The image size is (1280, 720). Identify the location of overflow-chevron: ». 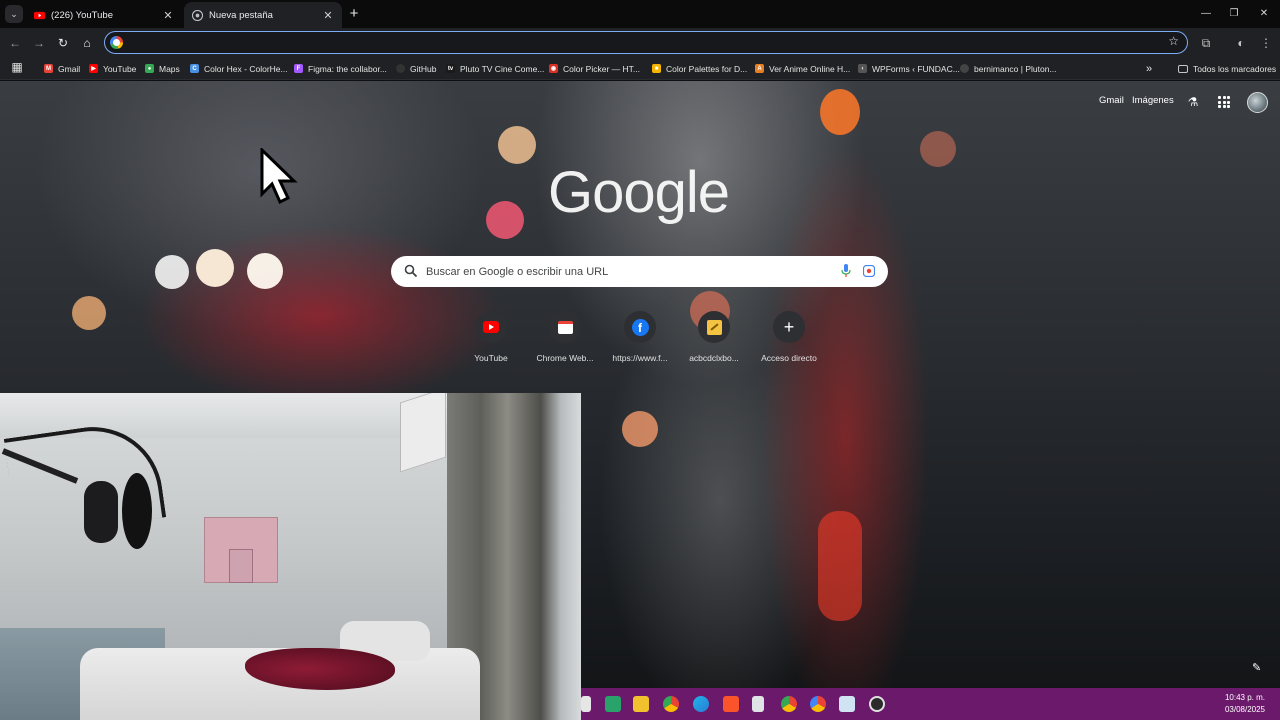
(1149, 68).